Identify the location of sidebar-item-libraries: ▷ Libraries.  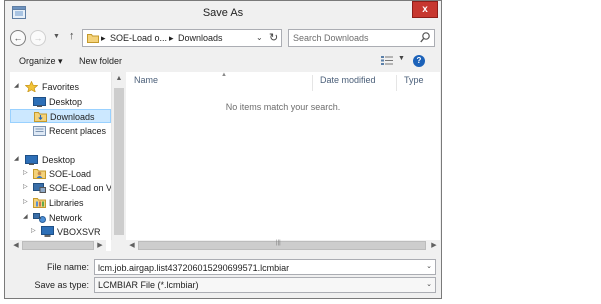
(60, 203).